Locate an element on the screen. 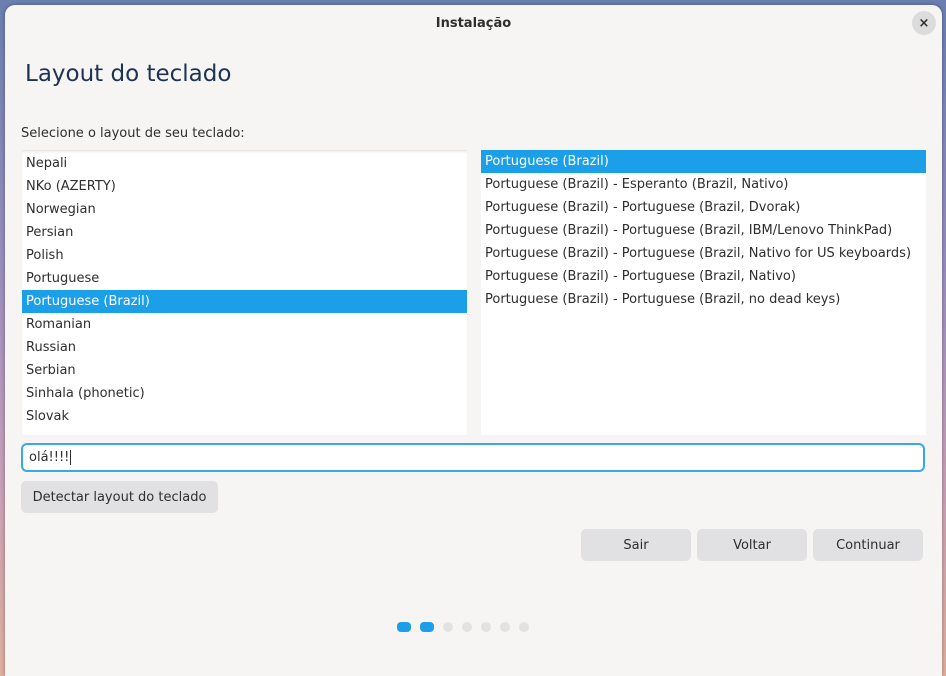  quit-button: Sair is located at coordinates (636, 545).